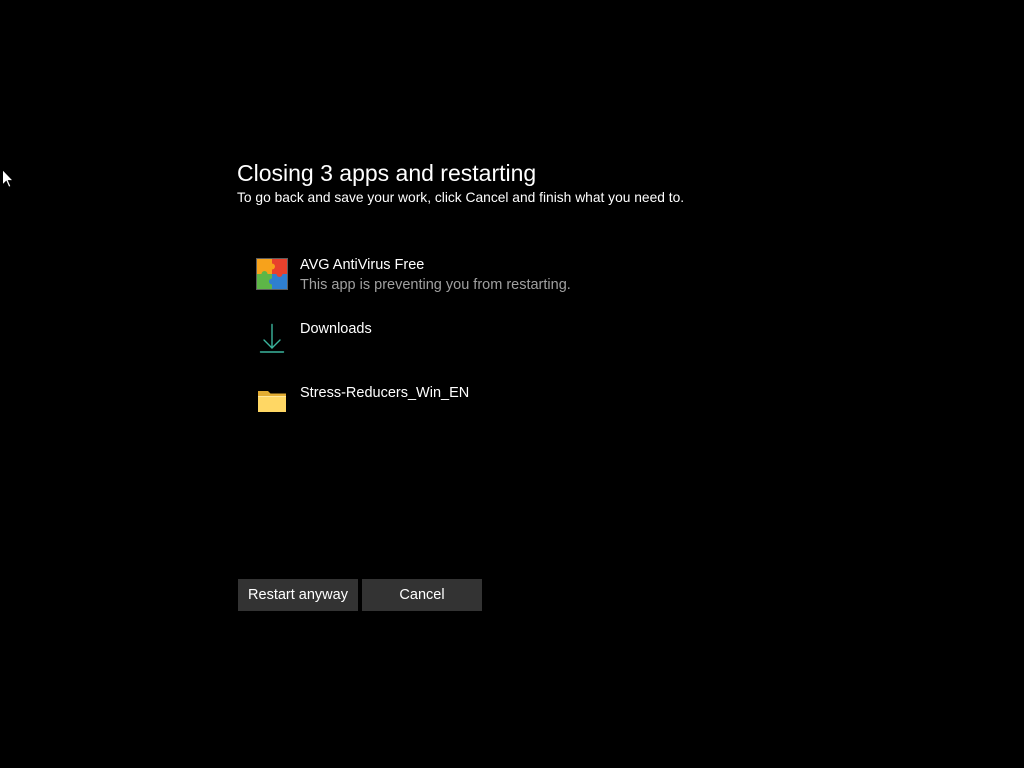  I want to click on page-title: Closing 3 apps and restarting, so click(387, 173).